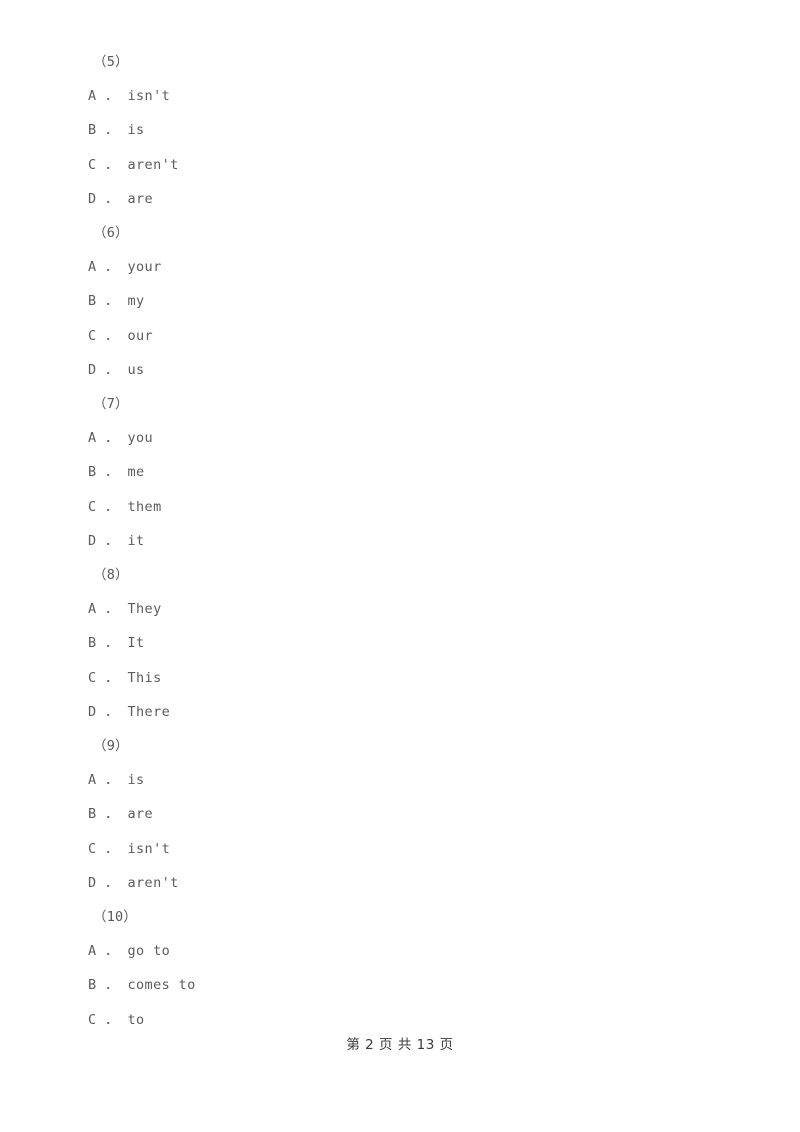  I want to click on question-number: （7）, so click(111, 404).